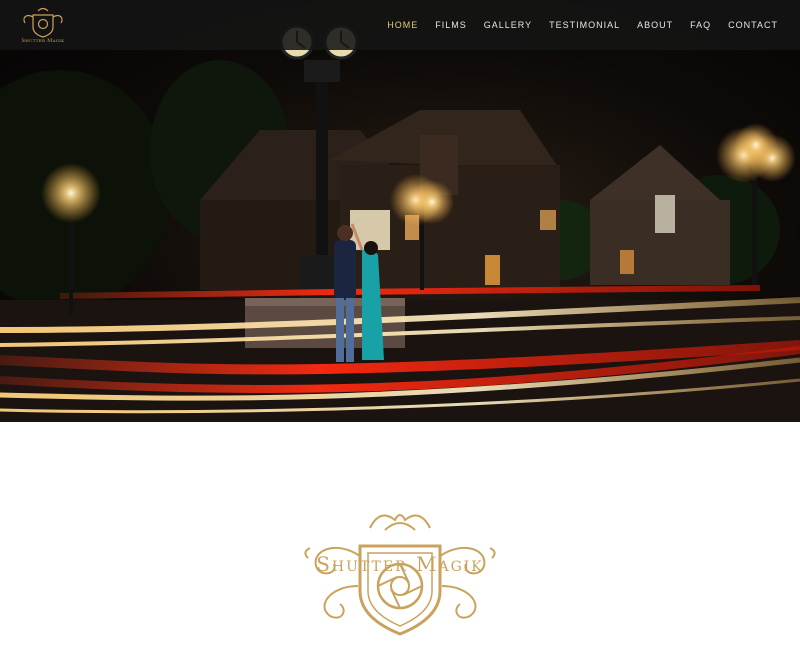 The width and height of the screenshot is (800, 650). Describe the element at coordinates (700, 25) in the screenshot. I see `nav-faq: FAQ` at that location.